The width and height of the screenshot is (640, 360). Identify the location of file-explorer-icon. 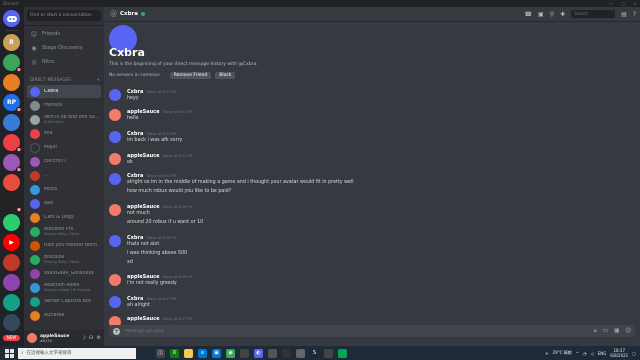
(188, 353).